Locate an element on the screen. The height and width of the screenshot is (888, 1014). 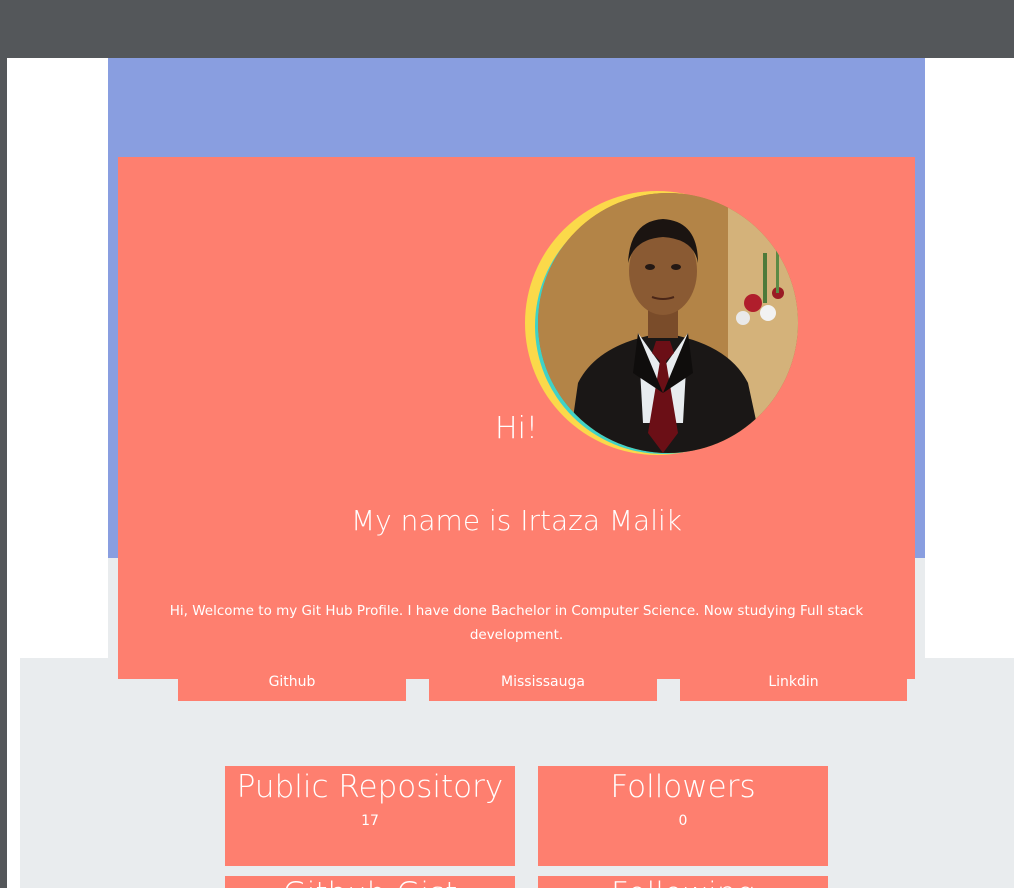
location-link: Mississauga is located at coordinates (543, 685).